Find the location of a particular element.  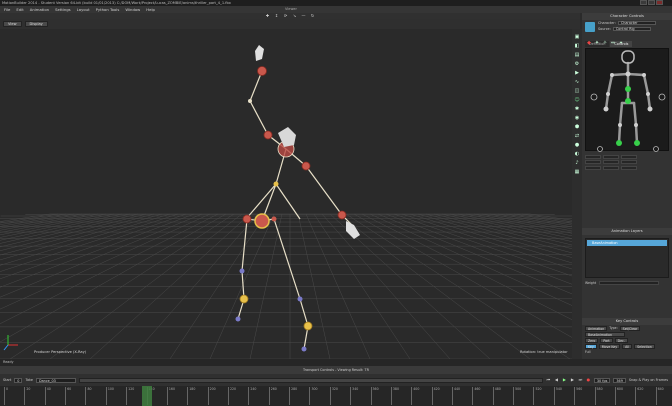

animation-icon: ▶ is located at coordinates (577, 73).